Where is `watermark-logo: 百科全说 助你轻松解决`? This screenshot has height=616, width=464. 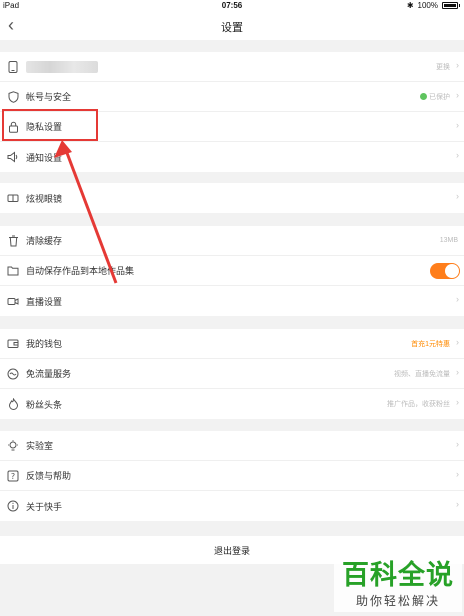
watermark-logo: 百科全说 助你轻松解决 is located at coordinates (398, 581).